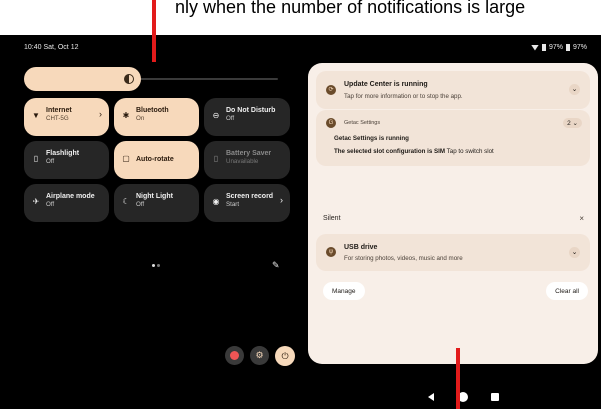  I want to click on page-indicator, so click(156, 265).